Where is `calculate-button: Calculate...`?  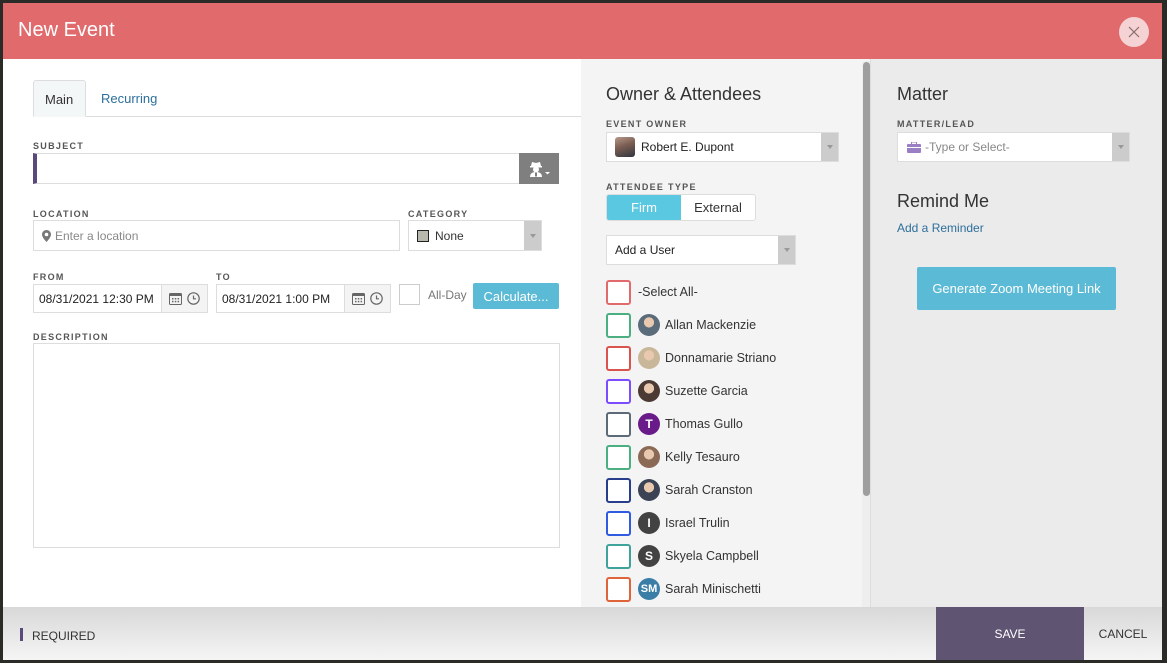 calculate-button: Calculate... is located at coordinates (516, 296).